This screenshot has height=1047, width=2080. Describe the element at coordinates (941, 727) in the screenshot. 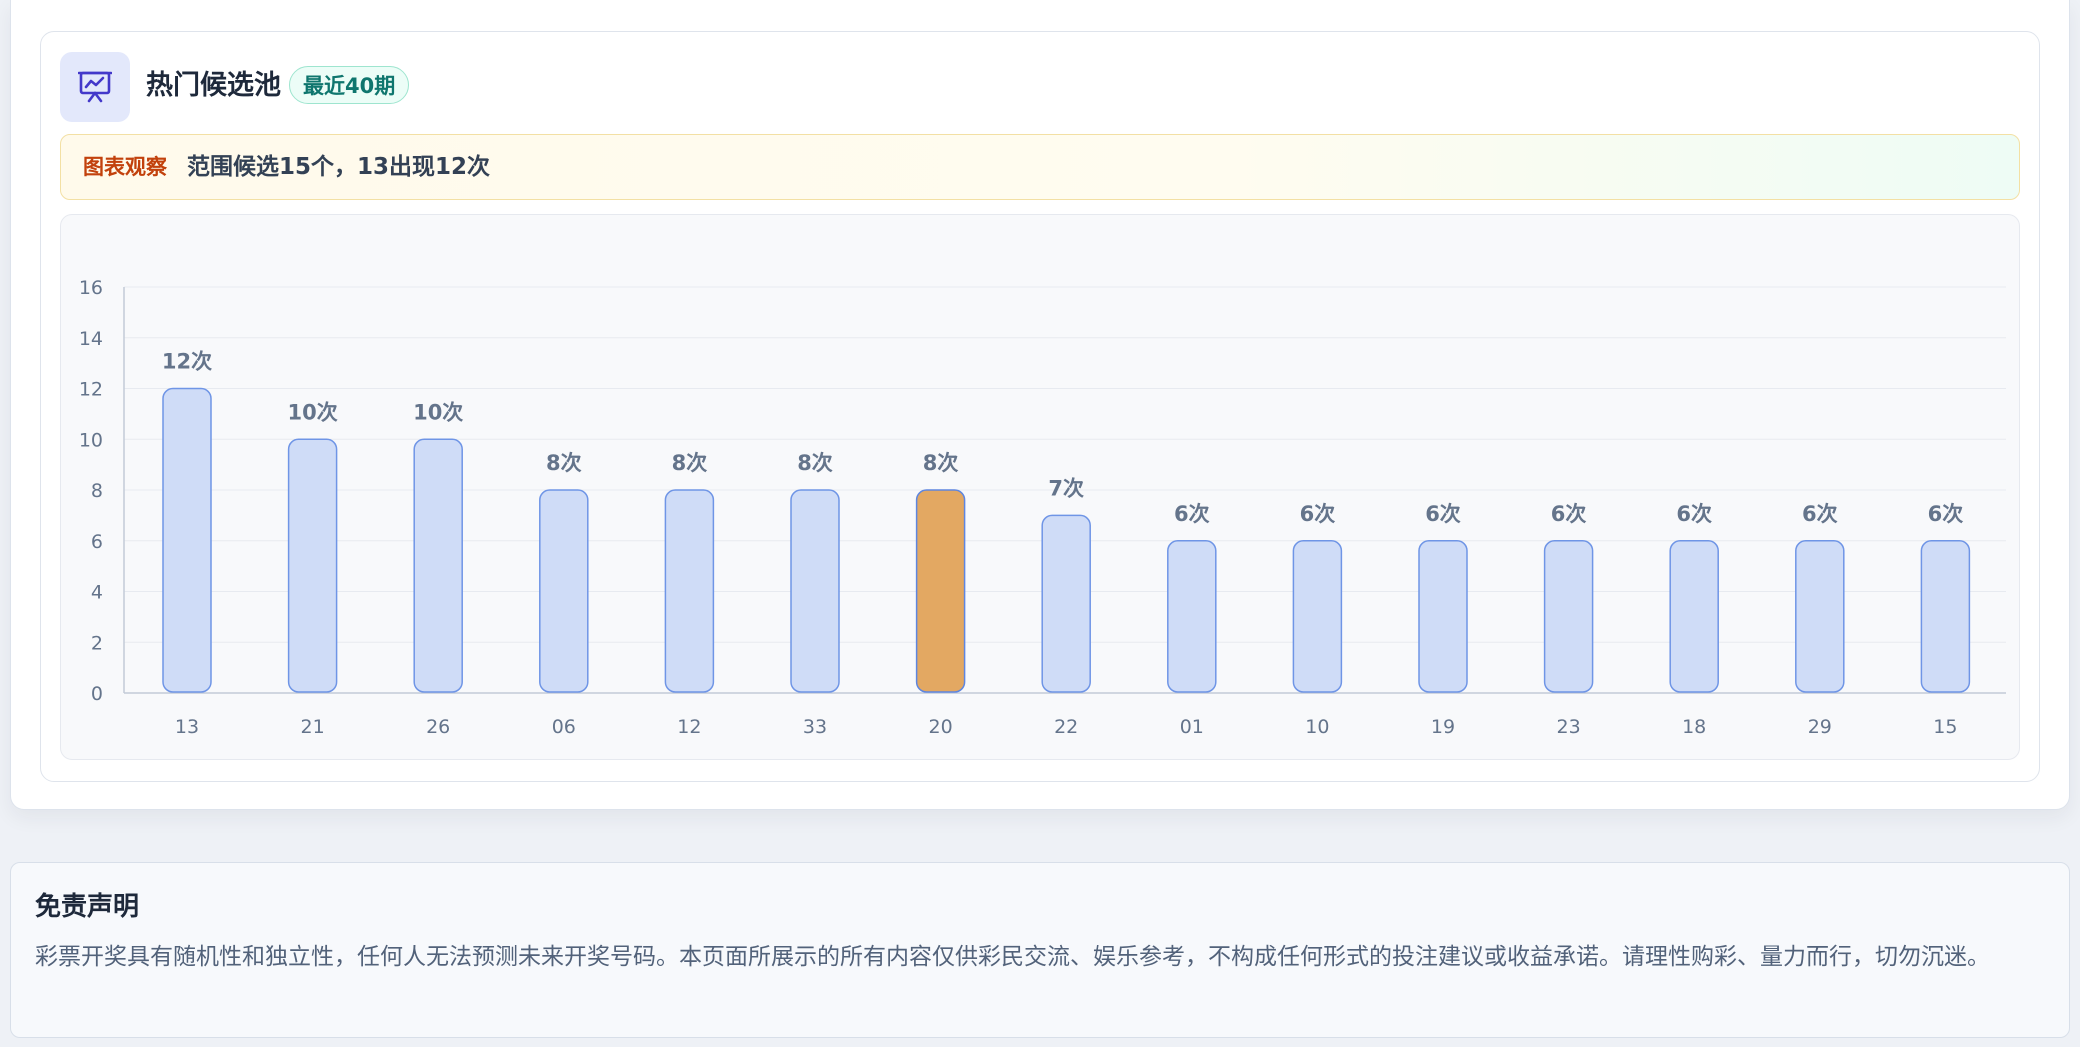

I see `x-tick-label: 20` at that location.